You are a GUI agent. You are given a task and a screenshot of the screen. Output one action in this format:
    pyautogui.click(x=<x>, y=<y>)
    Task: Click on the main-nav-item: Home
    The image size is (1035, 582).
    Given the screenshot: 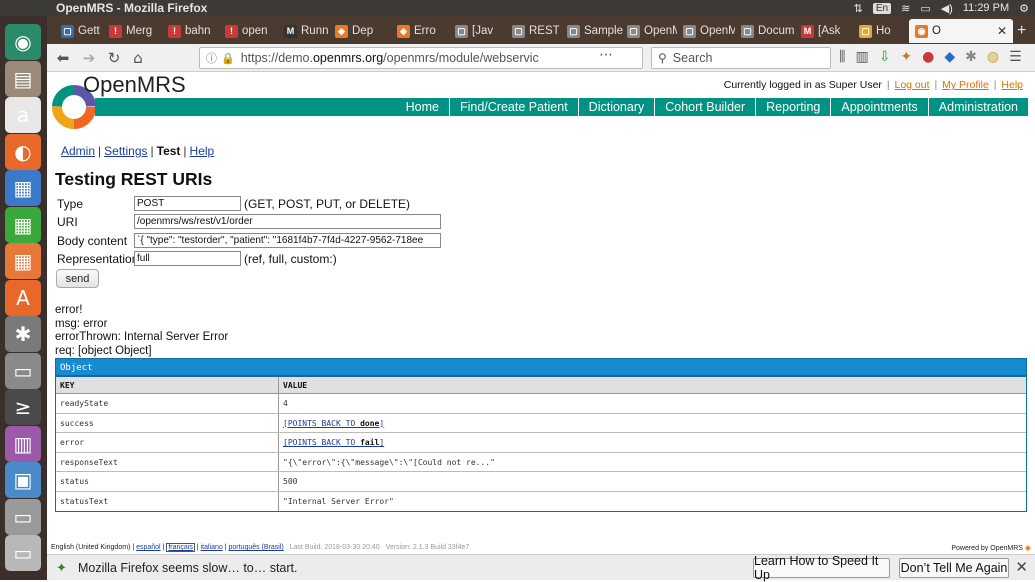 What is the action you would take?
    pyautogui.click(x=422, y=107)
    